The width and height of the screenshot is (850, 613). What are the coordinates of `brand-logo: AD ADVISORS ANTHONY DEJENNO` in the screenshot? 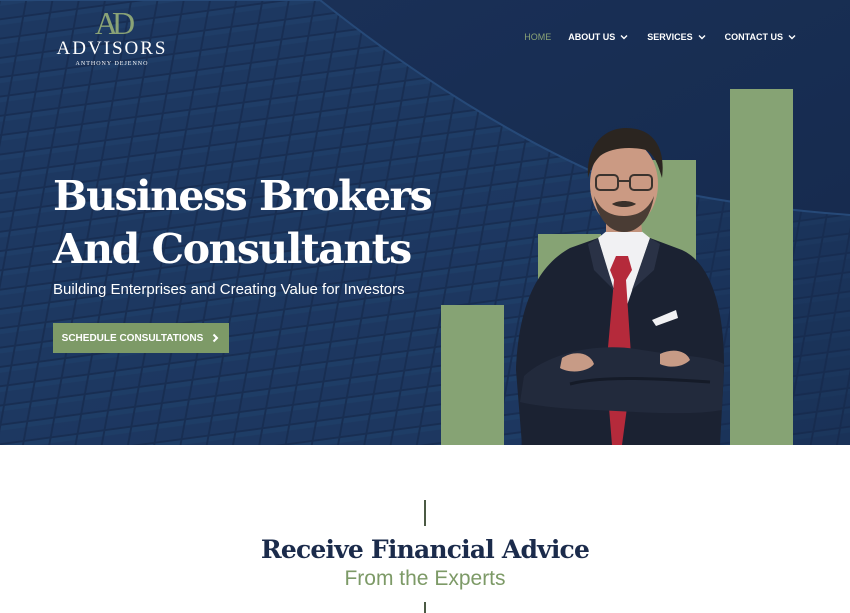 It's located at (112, 36).